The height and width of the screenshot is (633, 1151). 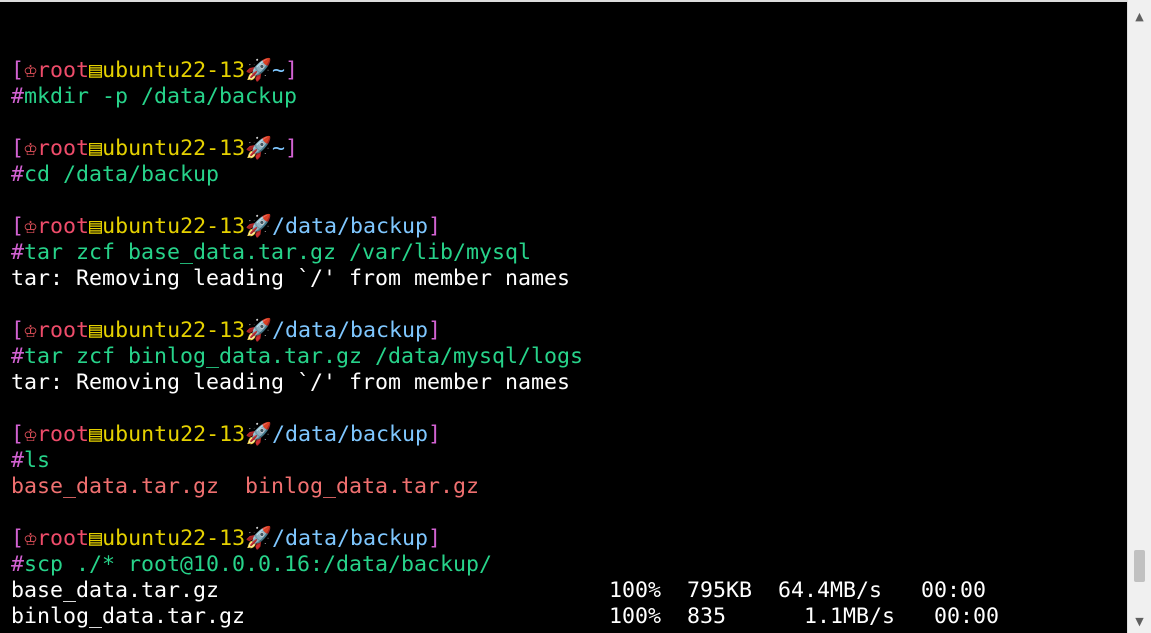 What do you see at coordinates (121, 174) in the screenshot?
I see `command-text: cd /data/backup` at bounding box center [121, 174].